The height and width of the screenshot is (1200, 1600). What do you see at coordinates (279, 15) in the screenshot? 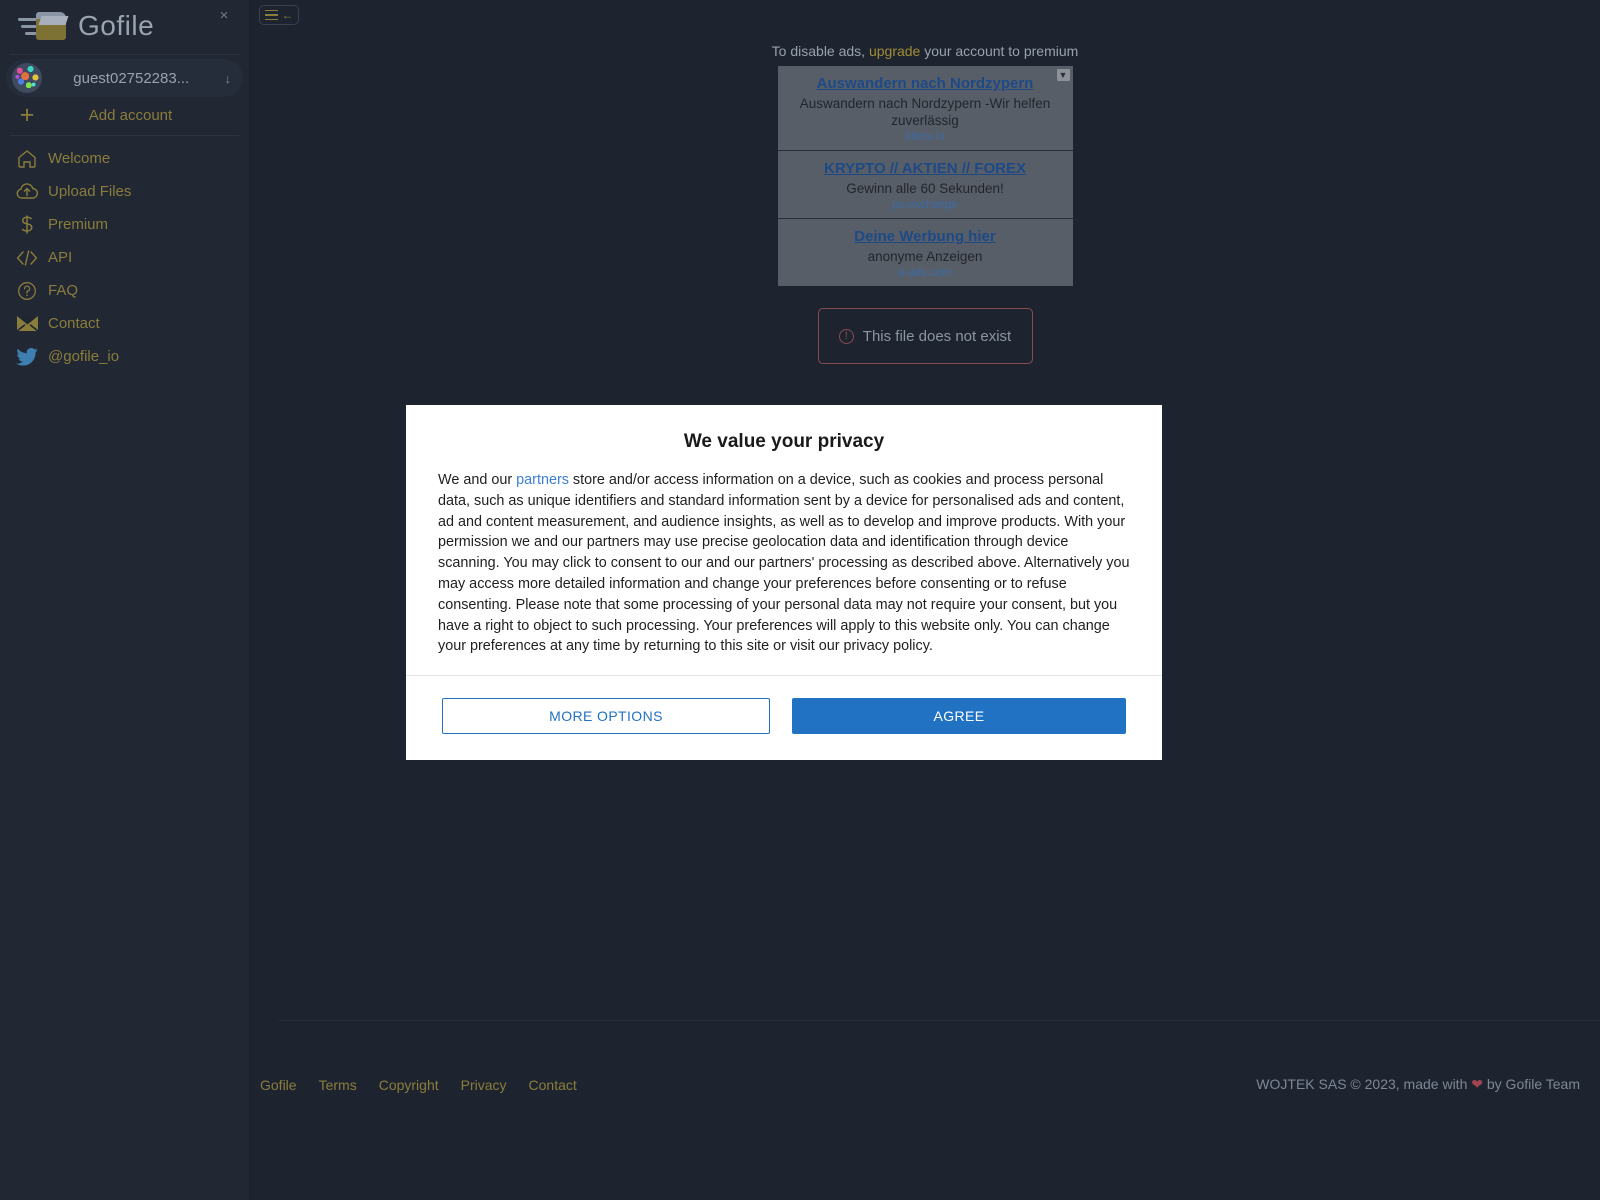
I see `sidebar-toggle-button: ←` at bounding box center [279, 15].